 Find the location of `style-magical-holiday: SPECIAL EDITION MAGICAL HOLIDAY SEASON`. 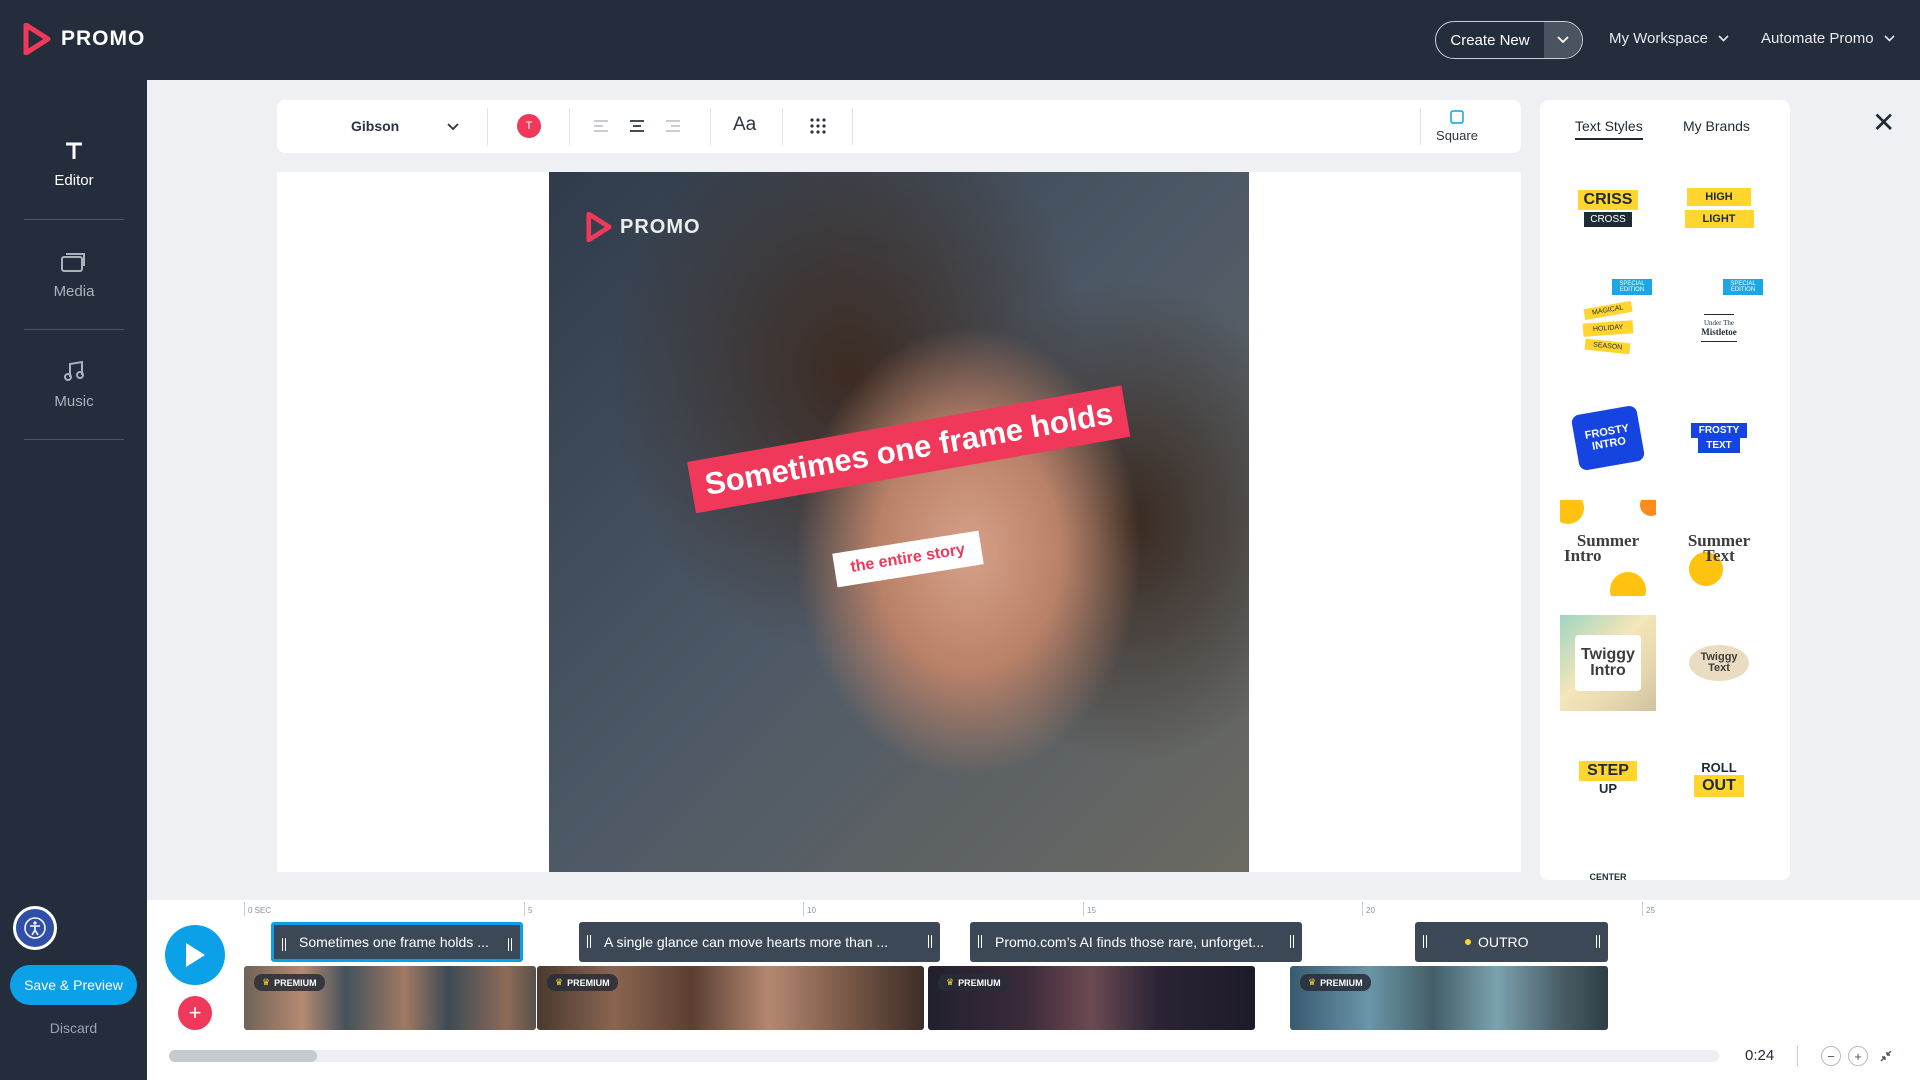

style-magical-holiday: SPECIAL EDITION MAGICAL HOLIDAY SEASON is located at coordinates (1608, 323).